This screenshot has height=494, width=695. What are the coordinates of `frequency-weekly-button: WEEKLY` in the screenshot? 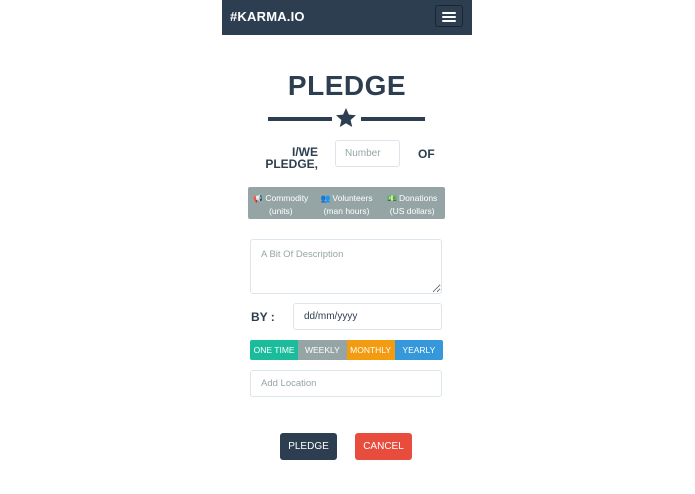 It's located at (322, 350).